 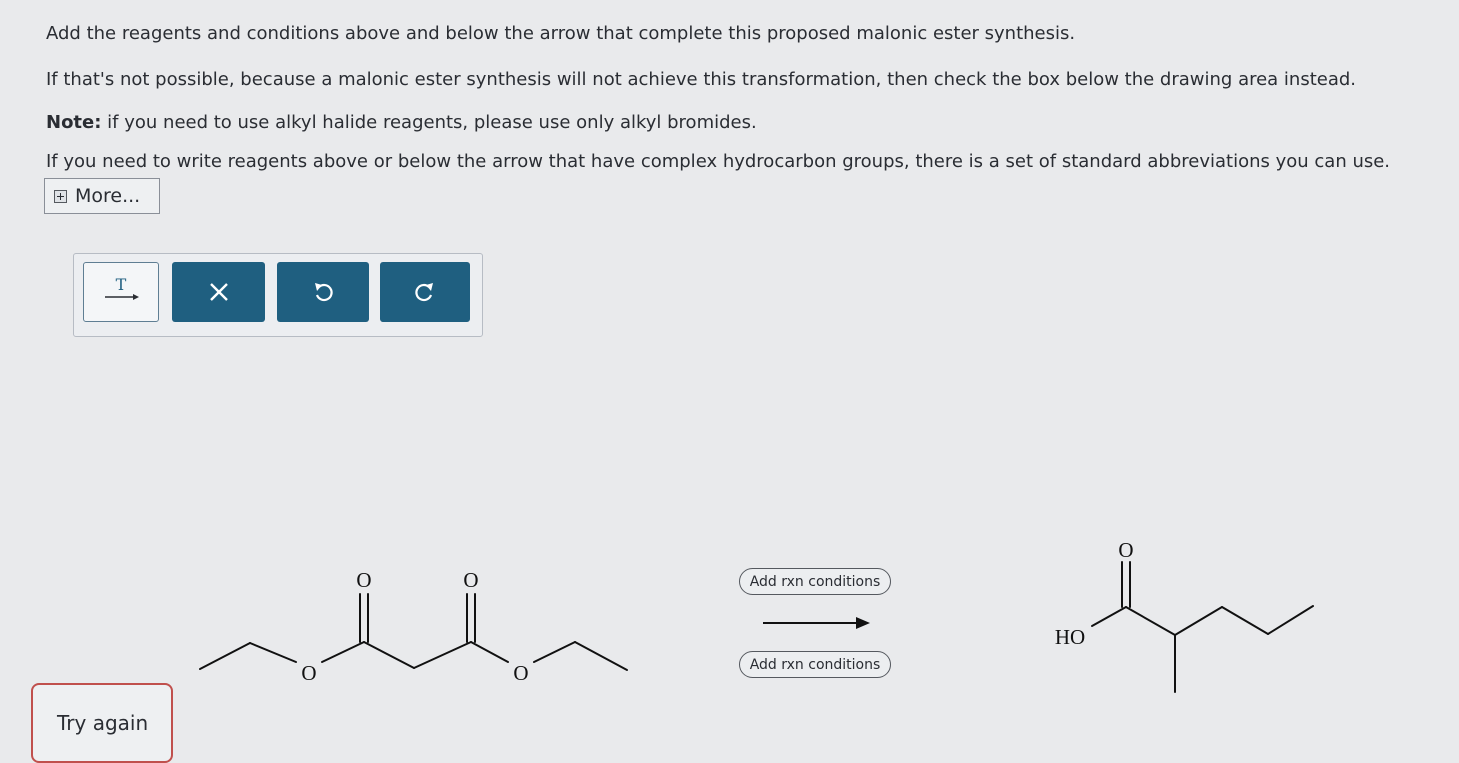 I want to click on redo-button, so click(x=425, y=292).